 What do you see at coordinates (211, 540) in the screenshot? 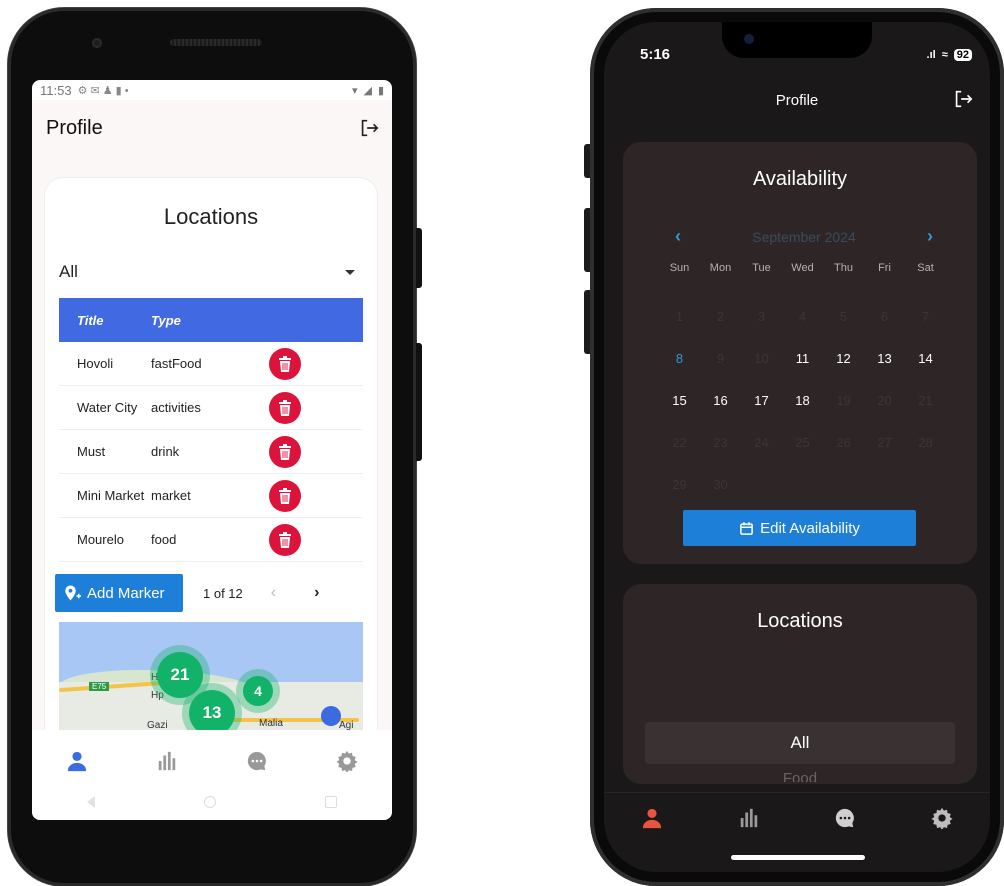
I see `table-row: Mourelo food` at bounding box center [211, 540].